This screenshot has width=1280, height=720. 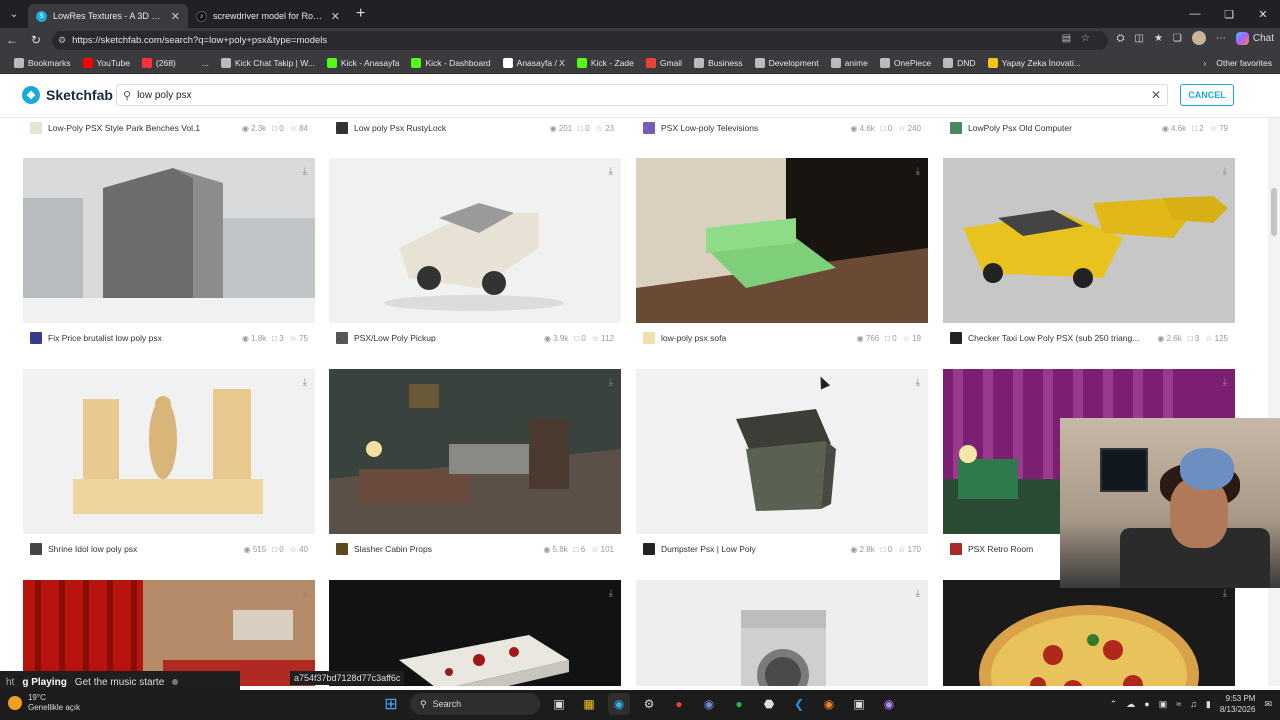 I want to click on battery-icon: ▮, so click(x=1208, y=704).